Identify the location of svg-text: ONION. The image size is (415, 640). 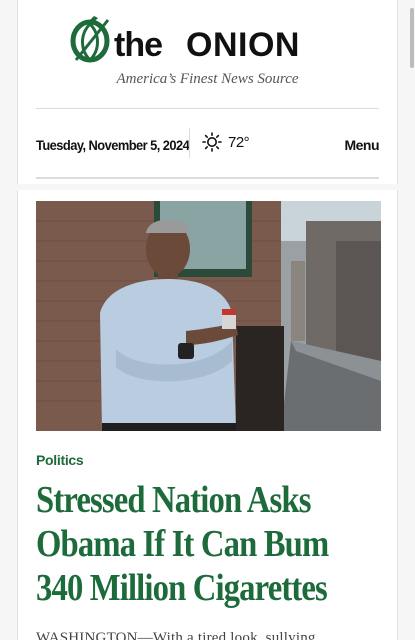
(243, 45).